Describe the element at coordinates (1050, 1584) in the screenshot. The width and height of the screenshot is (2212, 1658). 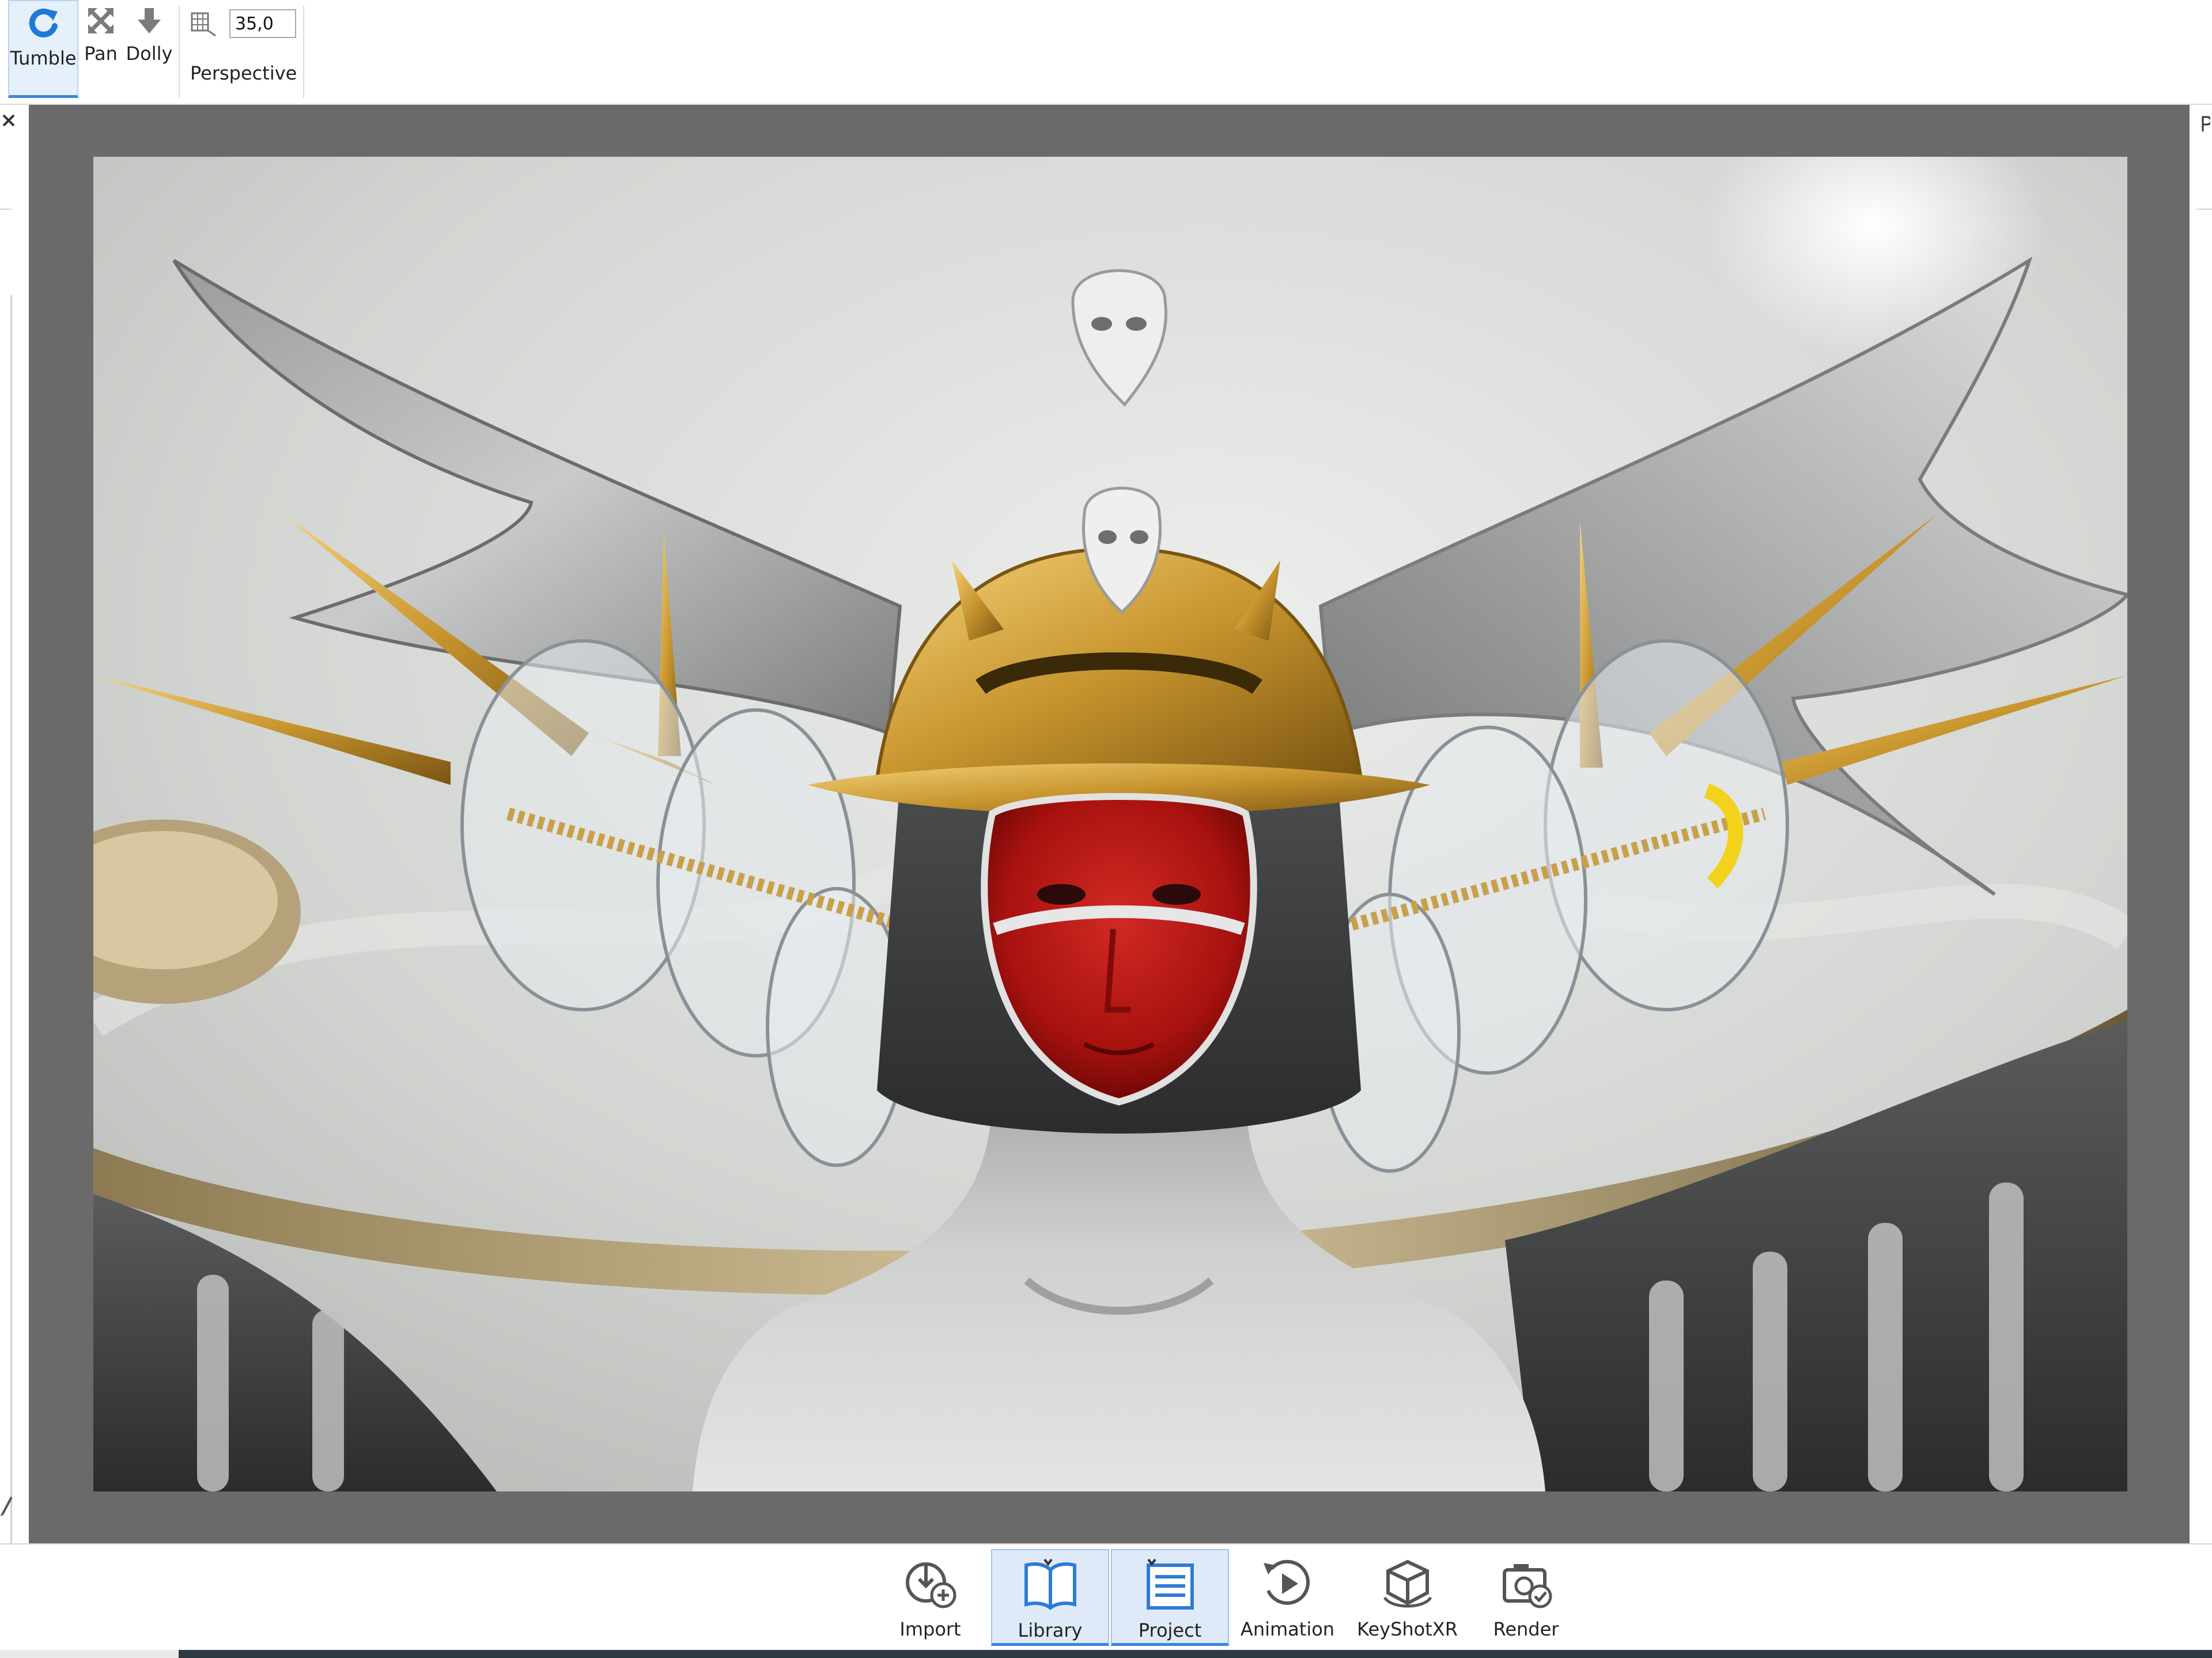
I see `library-book-icon` at that location.